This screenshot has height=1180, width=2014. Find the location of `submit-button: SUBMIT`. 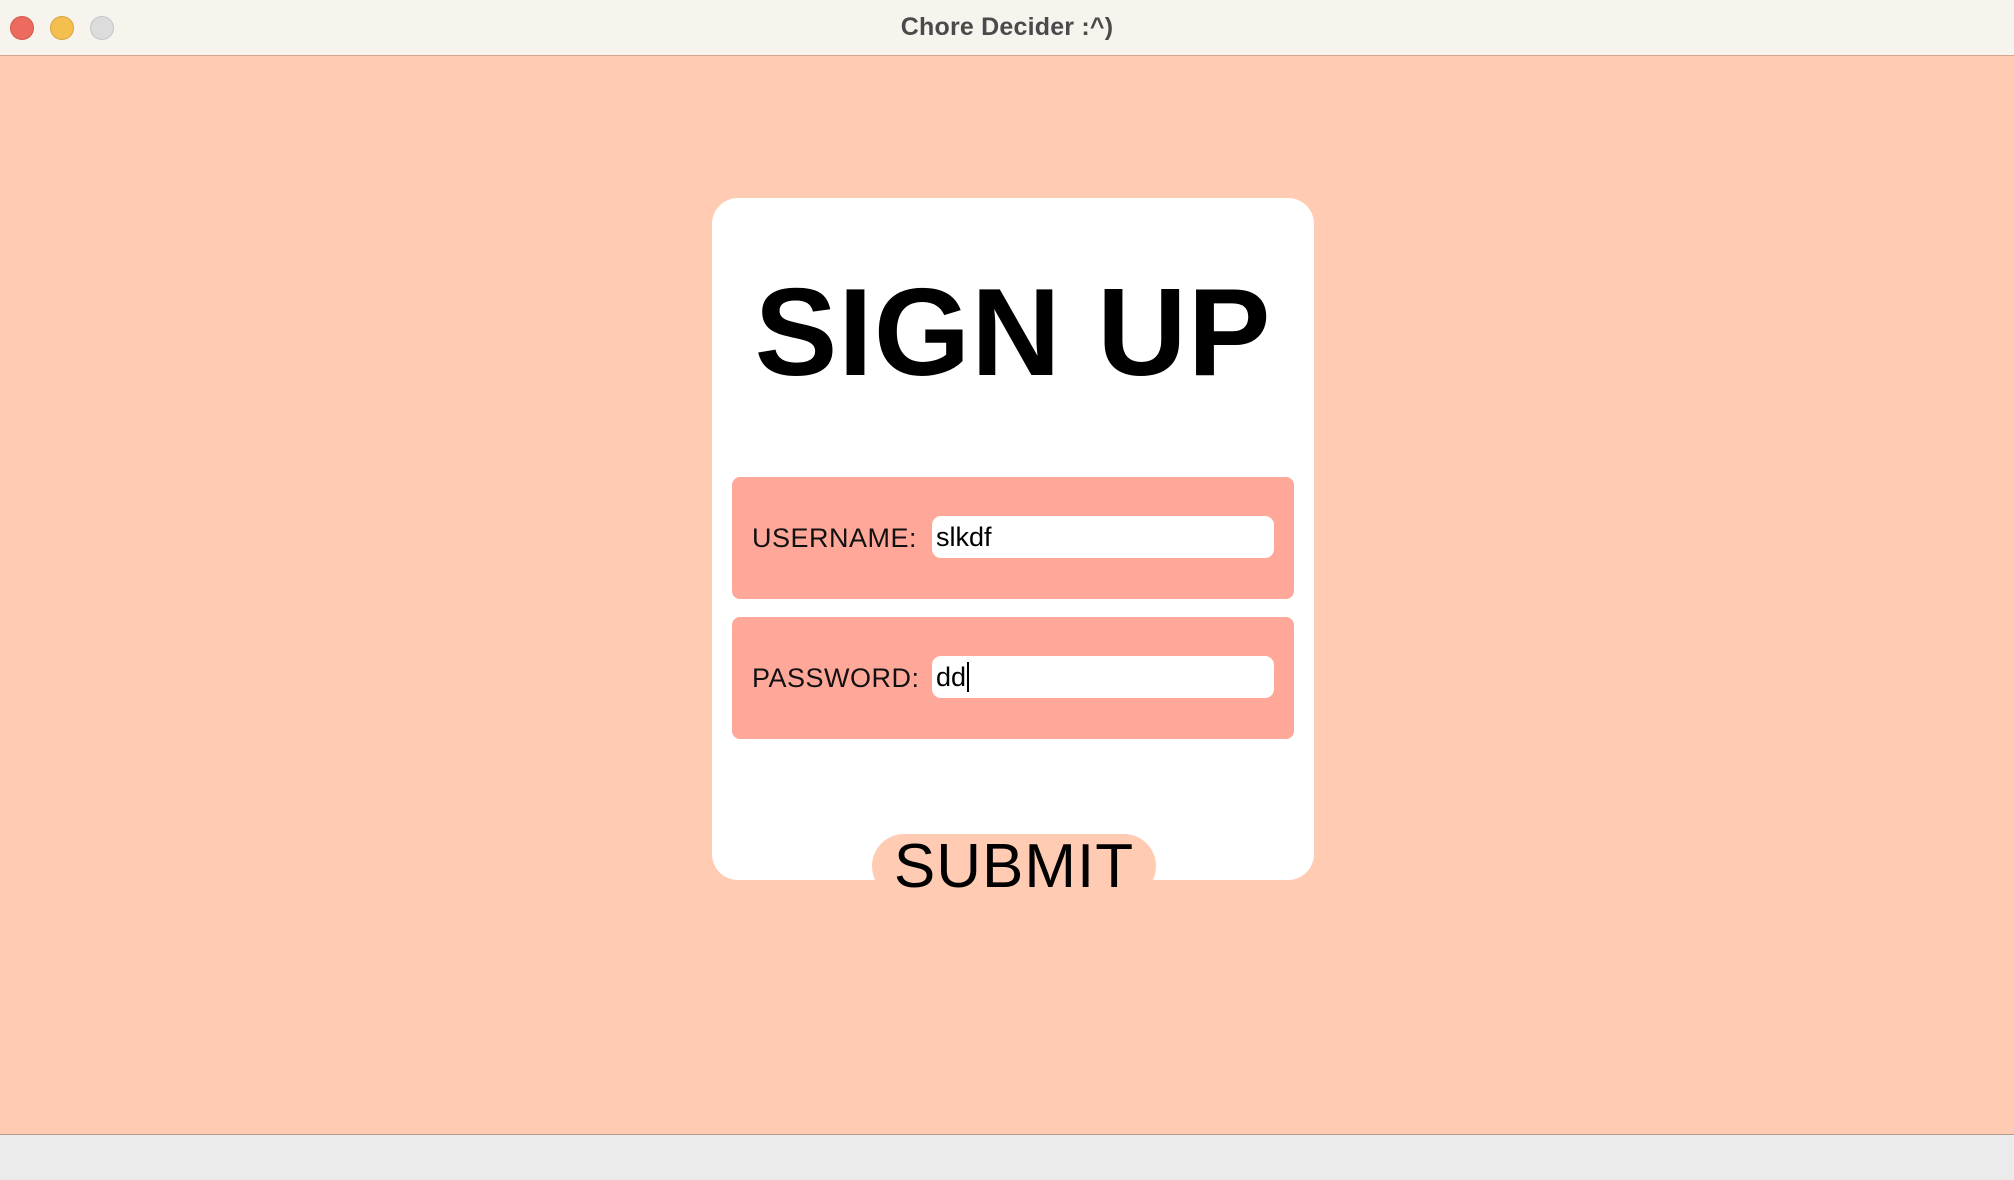

submit-button: SUBMIT is located at coordinates (1014, 867).